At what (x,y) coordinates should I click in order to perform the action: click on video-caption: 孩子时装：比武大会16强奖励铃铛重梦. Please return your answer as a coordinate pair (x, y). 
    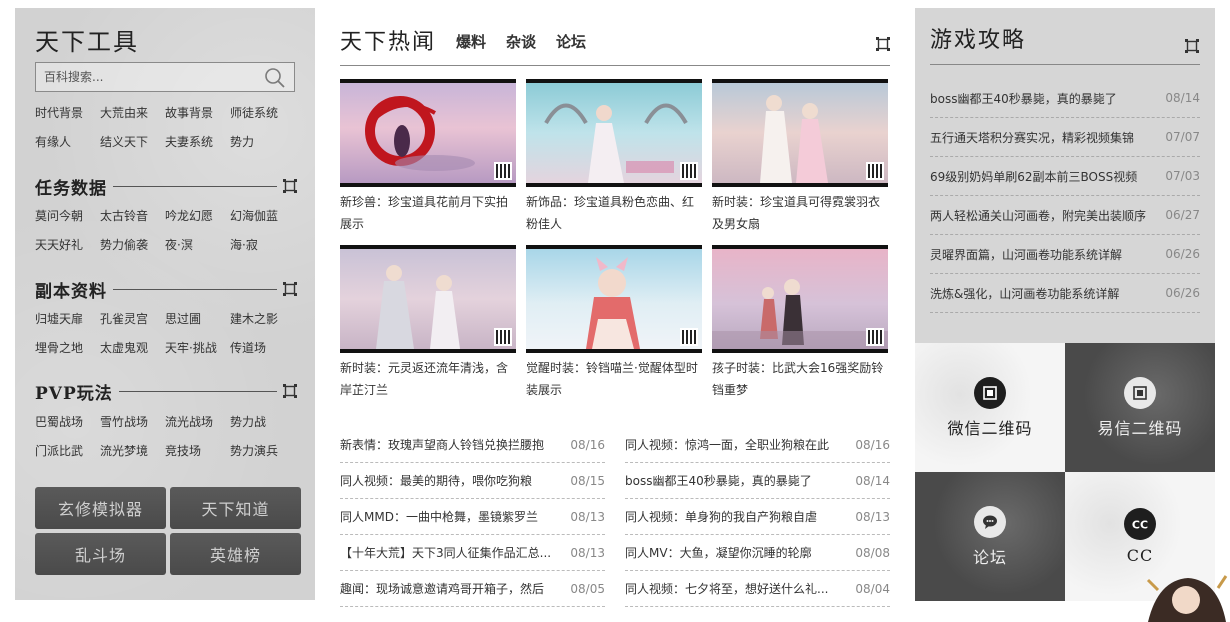
    Looking at the image, I should click on (800, 379).